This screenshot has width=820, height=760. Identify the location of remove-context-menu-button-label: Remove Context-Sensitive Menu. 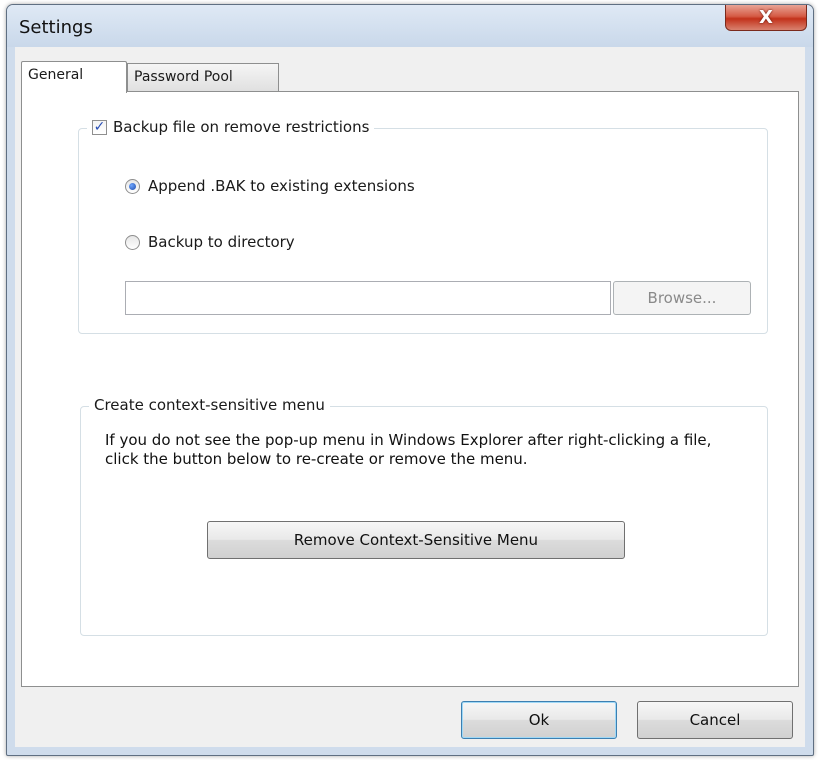
(416, 540).